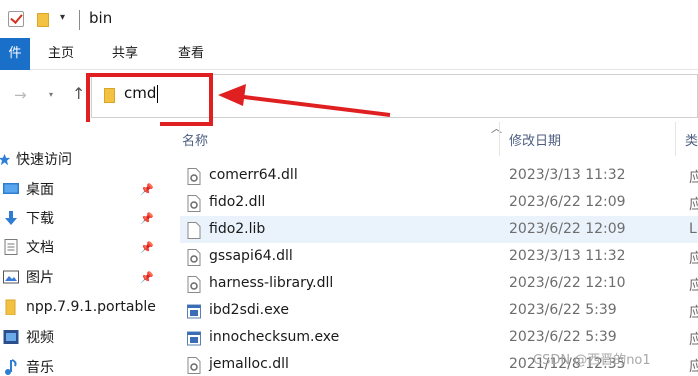 Image resolution: width=698 pixels, height=376 pixels. What do you see at coordinates (40, 248) in the screenshot?
I see `nav-item-label: 文档` at bounding box center [40, 248].